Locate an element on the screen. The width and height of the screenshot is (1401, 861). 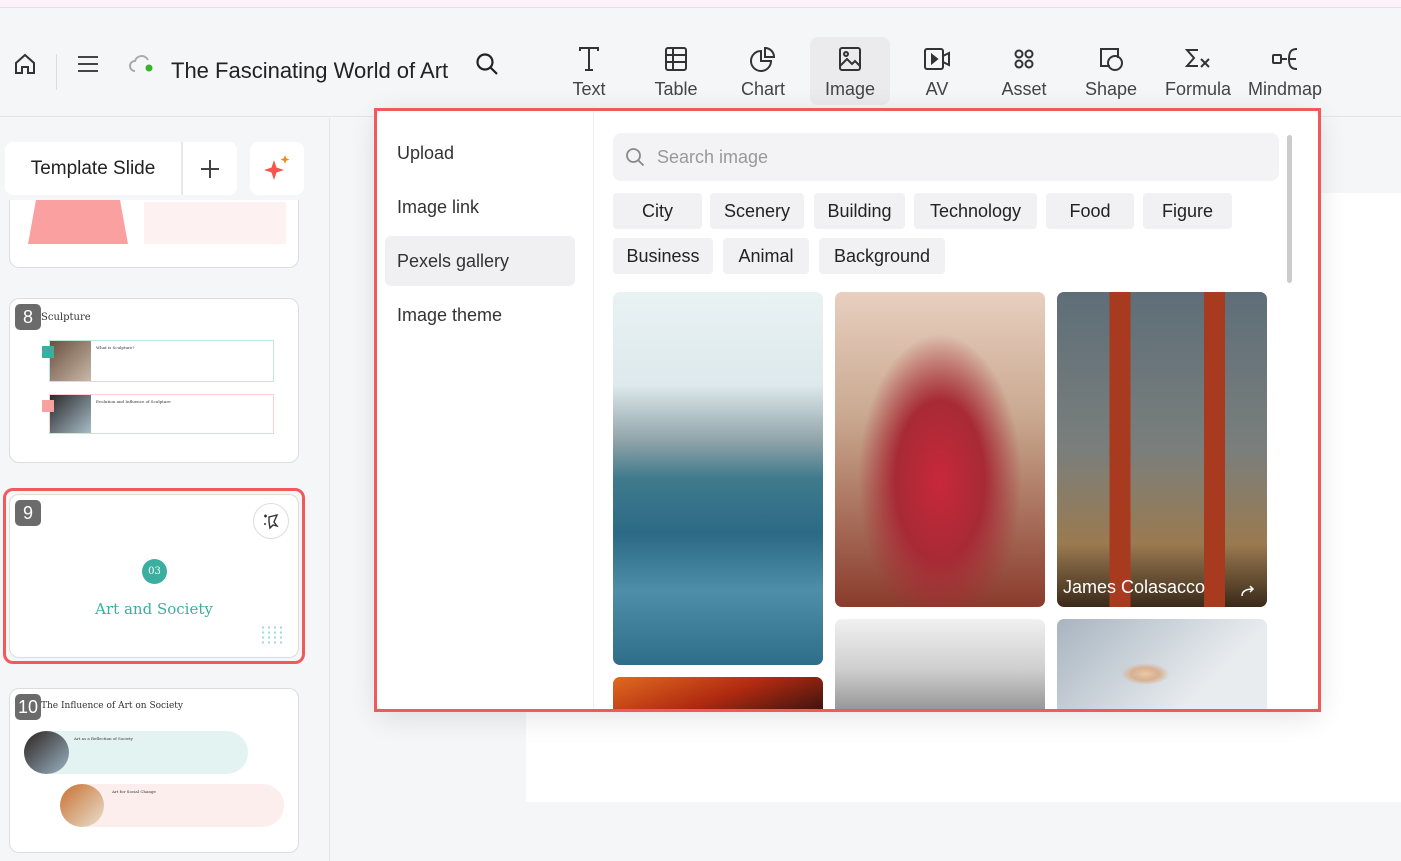
slide-card-title: Evolution and Influence of Sculpture is located at coordinates (133, 401).